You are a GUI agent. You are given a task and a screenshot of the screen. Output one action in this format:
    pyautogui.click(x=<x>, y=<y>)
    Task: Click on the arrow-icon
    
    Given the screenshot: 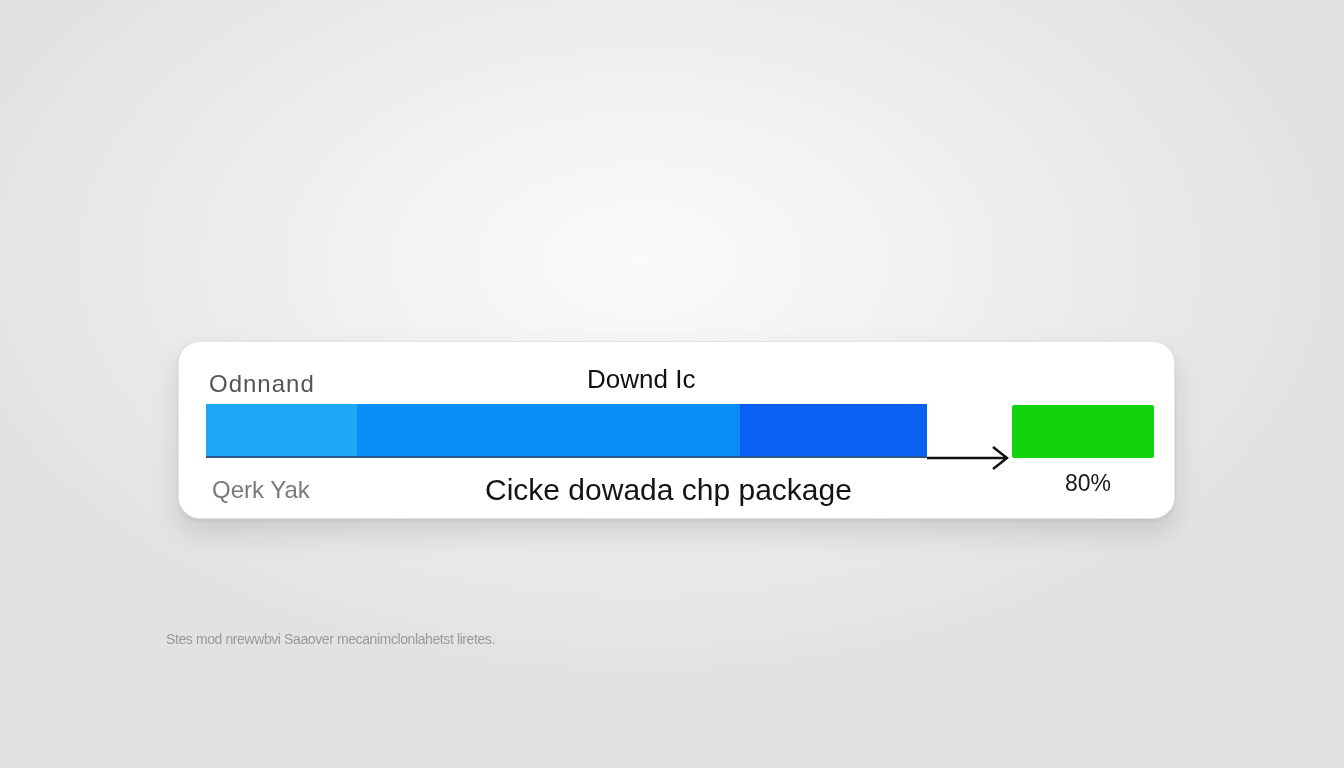 What is the action you would take?
    pyautogui.click(x=968, y=458)
    